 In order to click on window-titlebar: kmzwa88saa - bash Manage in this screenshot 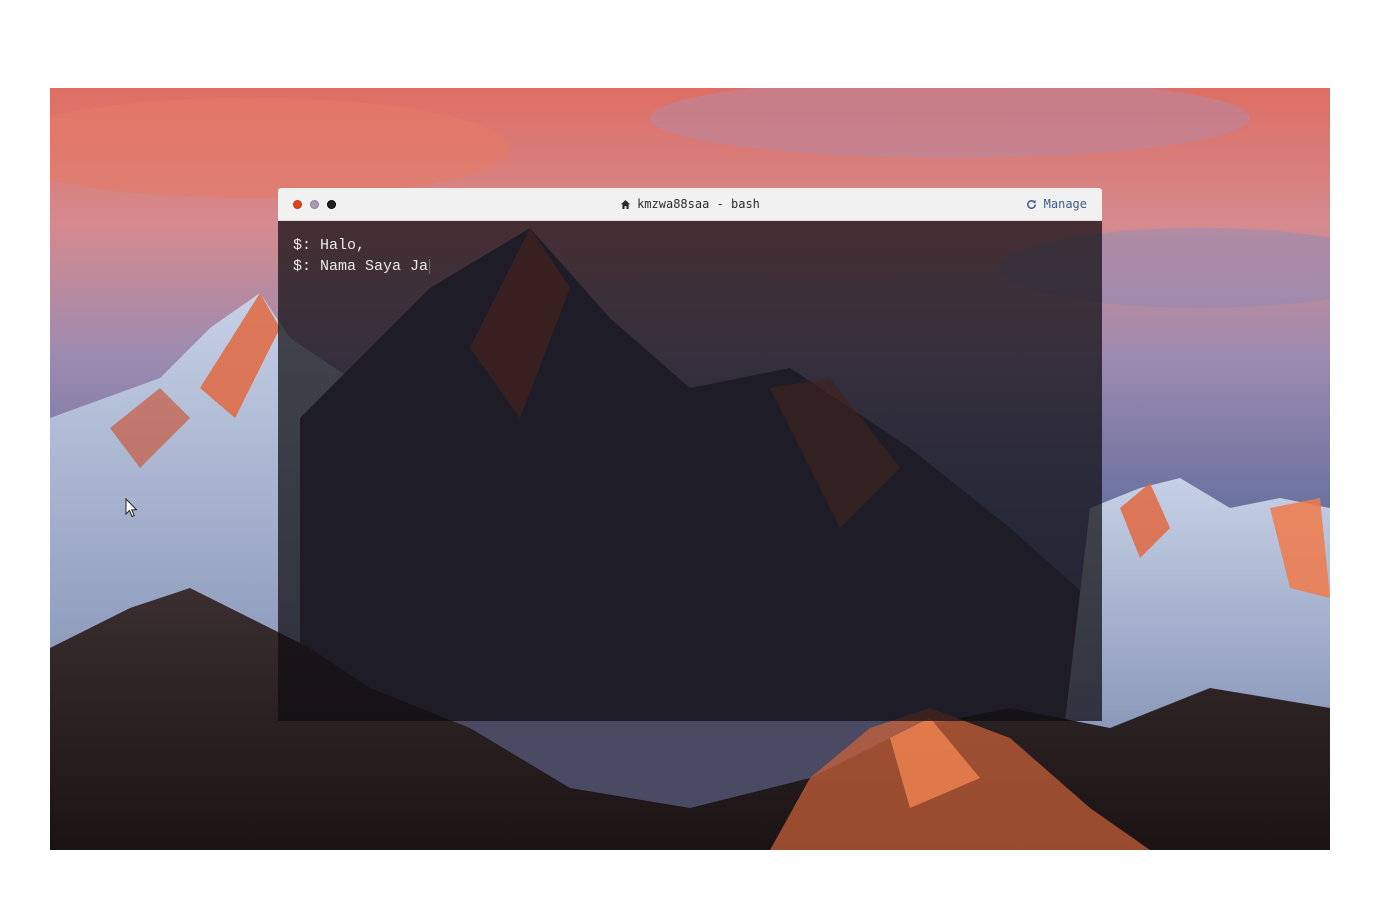, I will do `click(690, 204)`.